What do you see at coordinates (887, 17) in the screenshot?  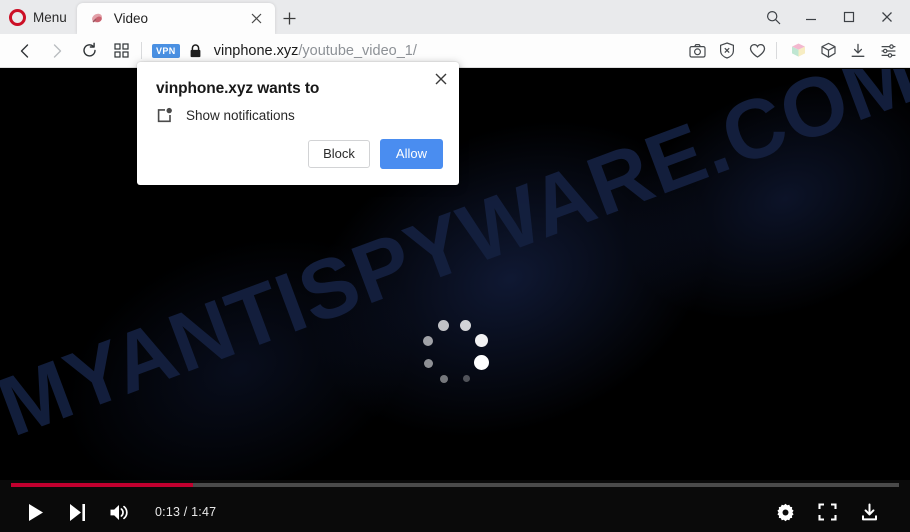 I see `close-icon` at bounding box center [887, 17].